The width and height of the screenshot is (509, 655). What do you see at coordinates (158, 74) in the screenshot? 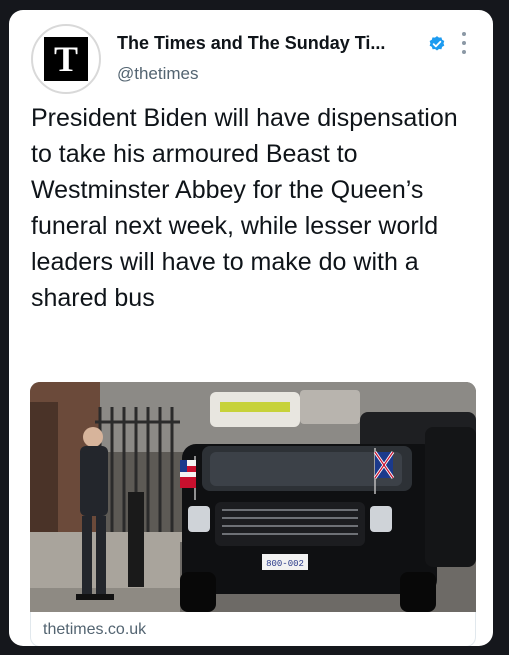
I see `user-handle: @thetimes` at bounding box center [158, 74].